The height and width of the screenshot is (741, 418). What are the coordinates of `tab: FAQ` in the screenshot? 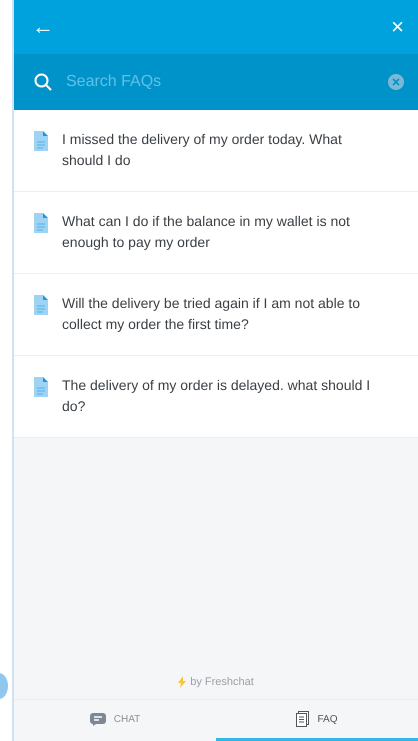 It's located at (317, 720).